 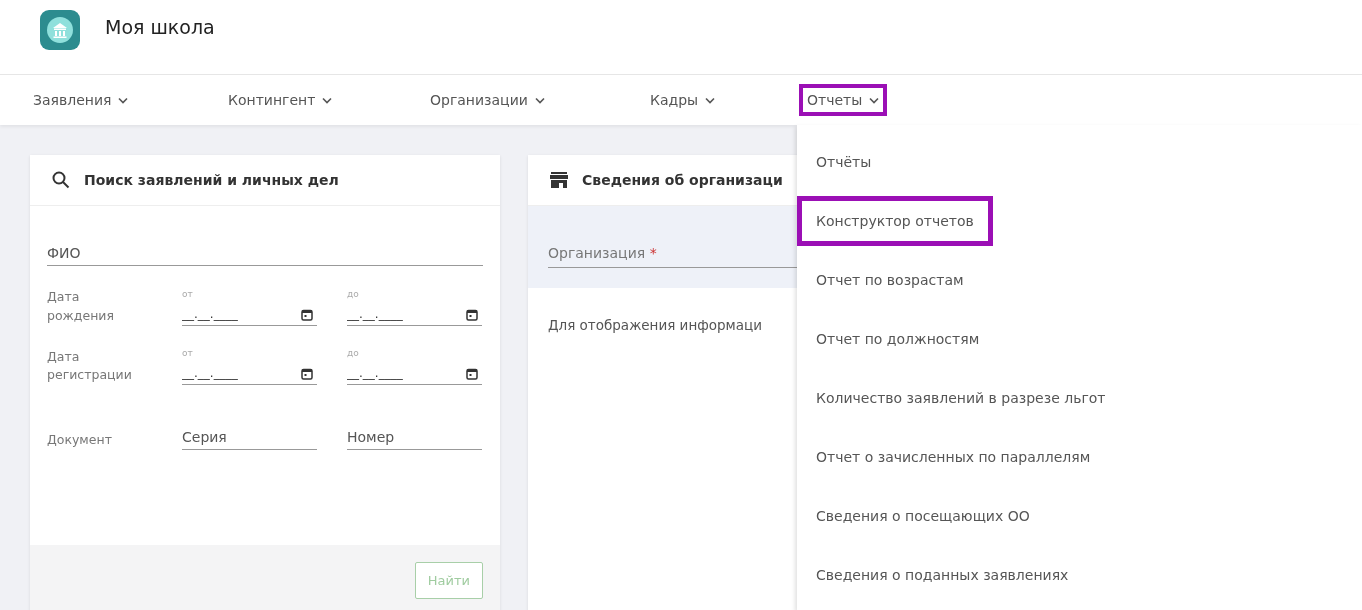 What do you see at coordinates (81, 306) in the screenshot?
I see `field-label: Дата рождения` at bounding box center [81, 306].